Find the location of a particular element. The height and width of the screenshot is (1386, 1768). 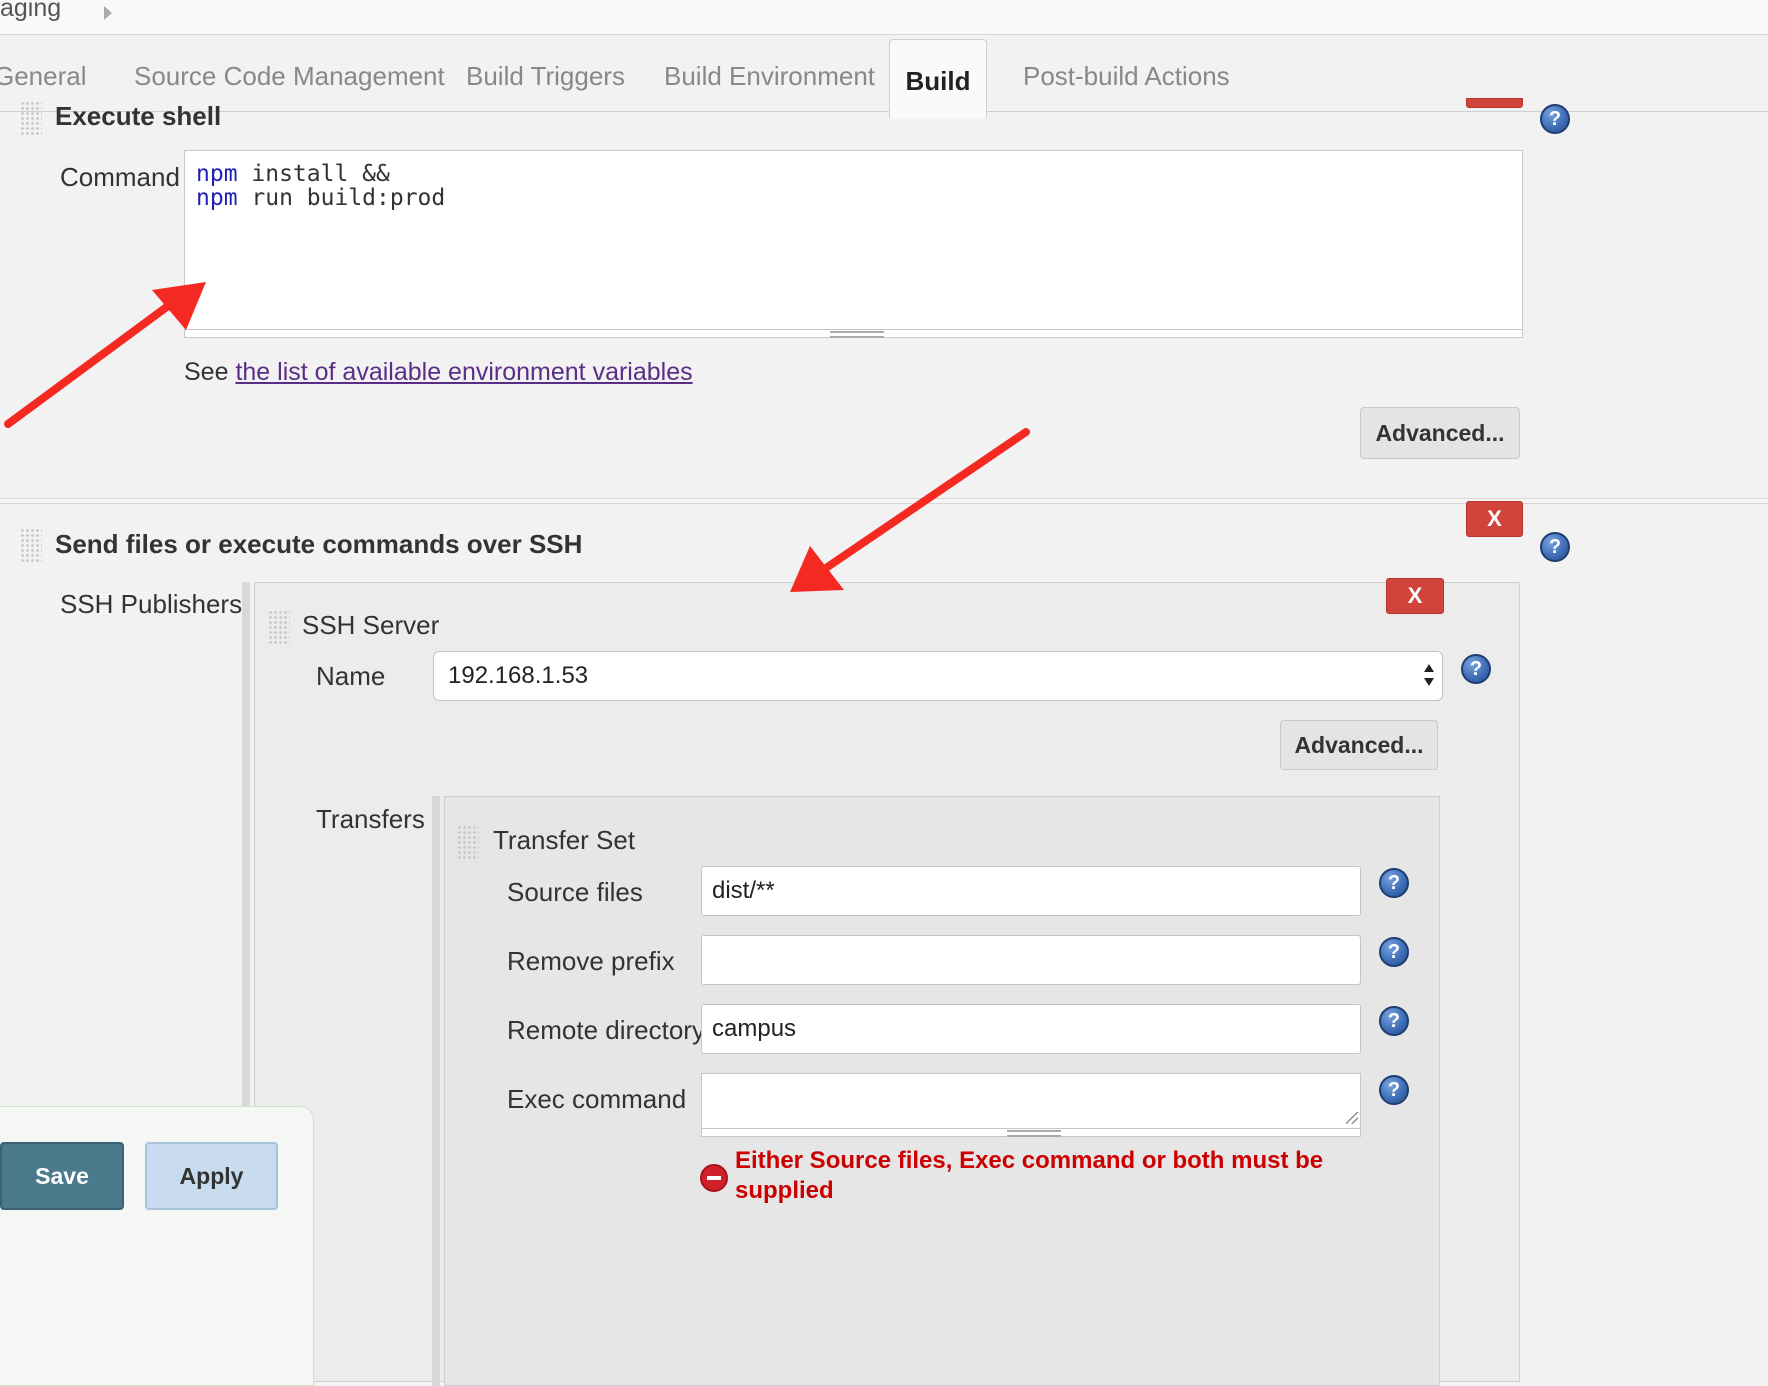

apply-button: Apply is located at coordinates (211, 1176).